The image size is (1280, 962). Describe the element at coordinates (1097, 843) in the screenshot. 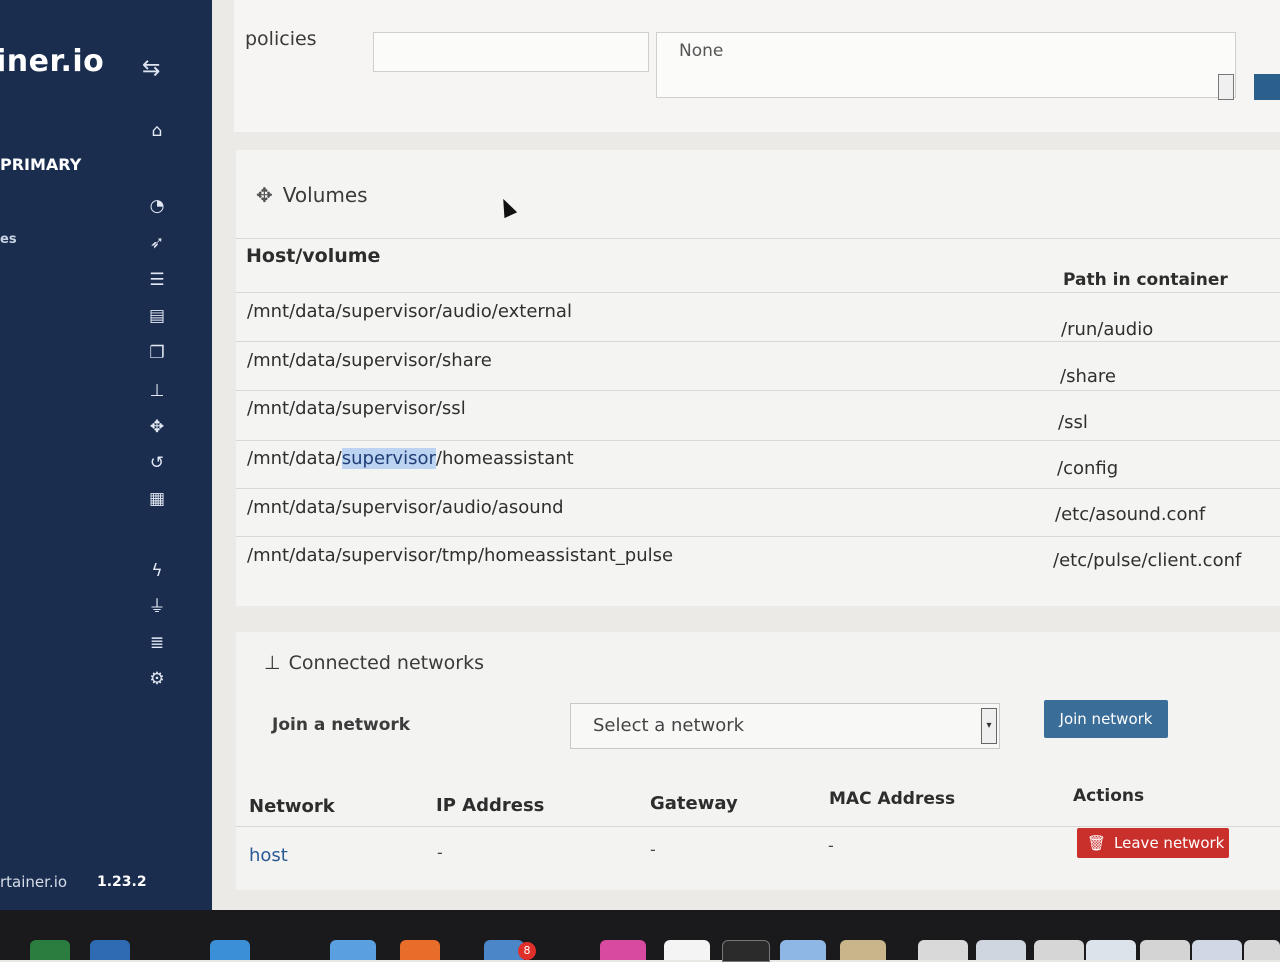

I see `trash-icon: 🗑` at that location.